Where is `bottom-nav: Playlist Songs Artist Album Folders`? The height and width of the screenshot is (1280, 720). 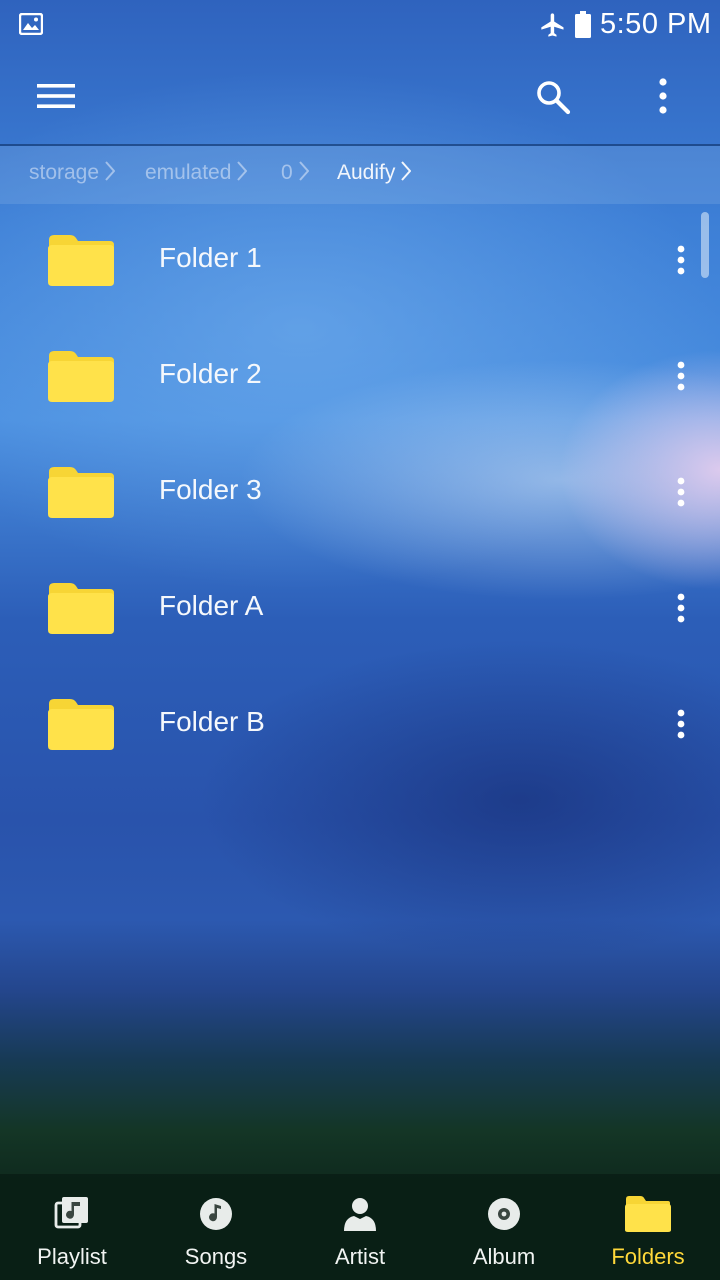 bottom-nav: Playlist Songs Artist Album Folders is located at coordinates (360, 1227).